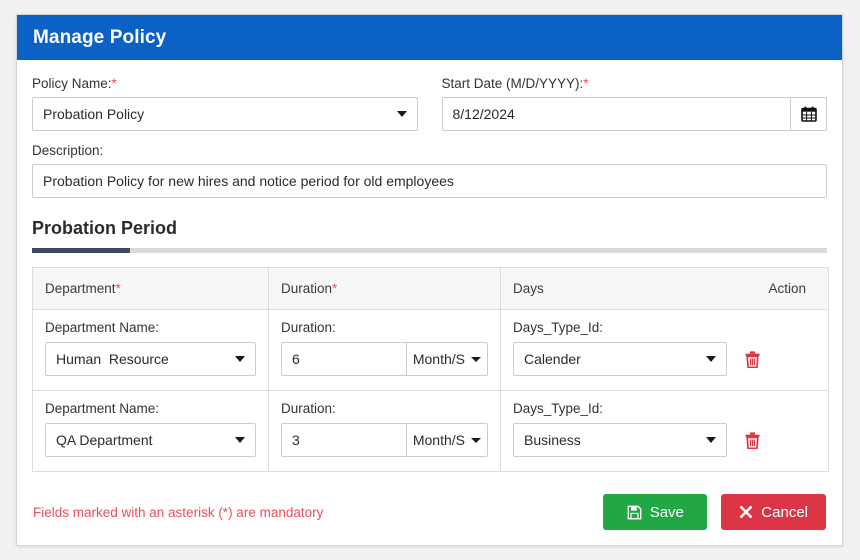 This screenshot has height=560, width=860. Describe the element at coordinates (100, 37) in the screenshot. I see `page-title: Manage Policy` at that location.